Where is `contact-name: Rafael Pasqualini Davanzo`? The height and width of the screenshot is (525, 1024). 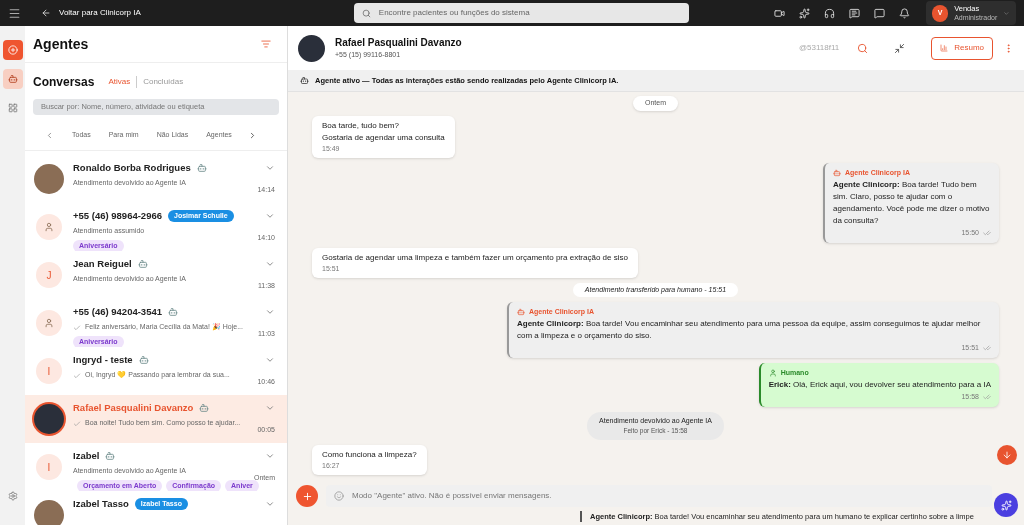
contact-name: Rafael Pasqualini Davanzo is located at coordinates (133, 408).